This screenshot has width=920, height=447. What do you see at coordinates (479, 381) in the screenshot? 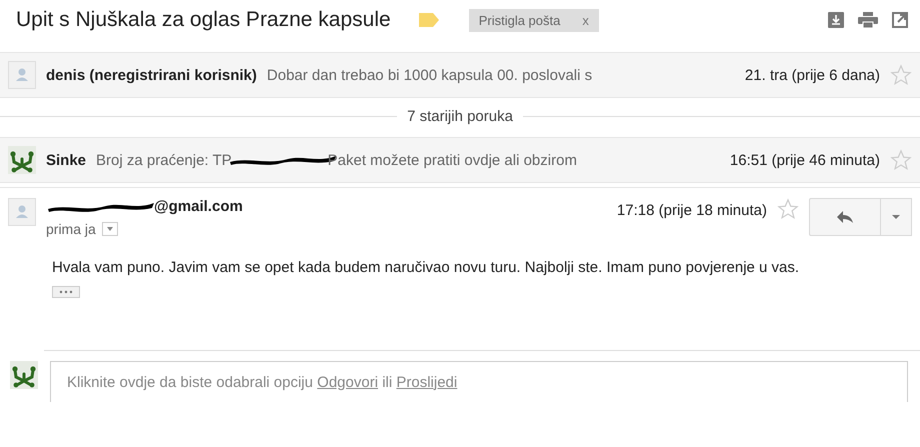
I see `reply-box: Kliknite ovdje da biste odabrali opciju Odgovori ili Proslijedi` at bounding box center [479, 381].